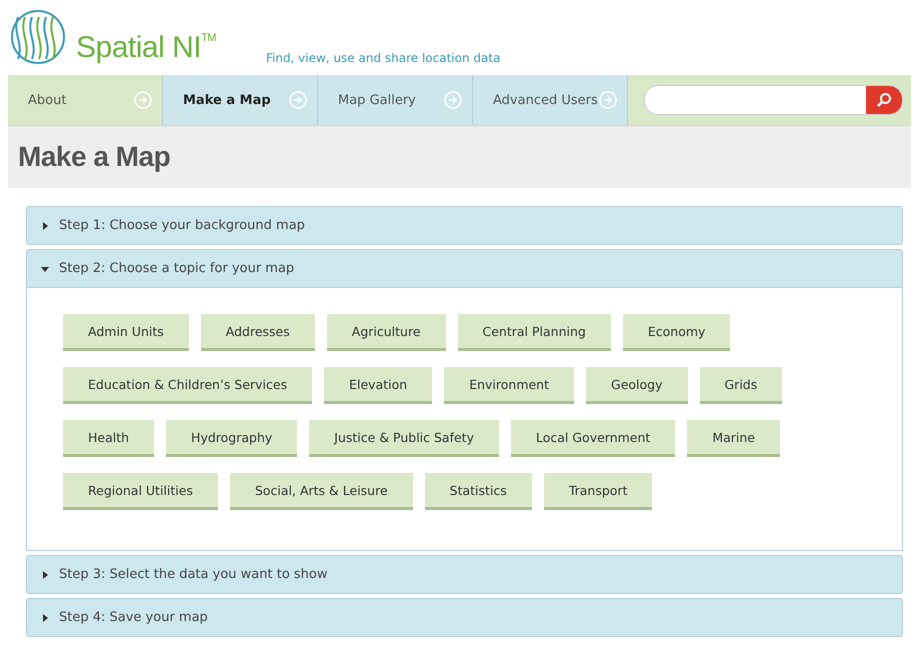 The width and height of the screenshot is (919, 655). Describe the element at coordinates (464, 574) in the screenshot. I see `step-header: Step 3: Select the data you want to show` at that location.